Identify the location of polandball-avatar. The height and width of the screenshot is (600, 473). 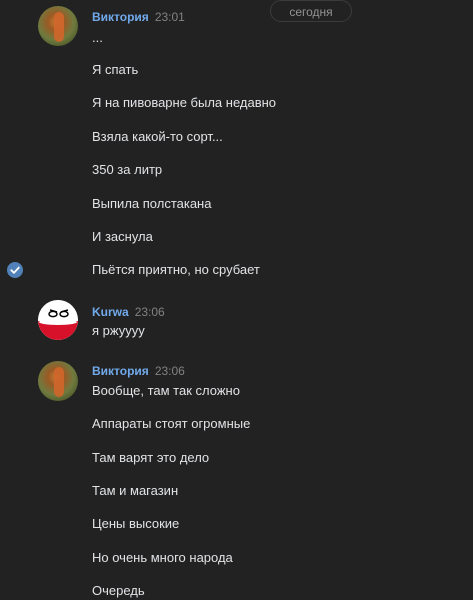
(58, 320).